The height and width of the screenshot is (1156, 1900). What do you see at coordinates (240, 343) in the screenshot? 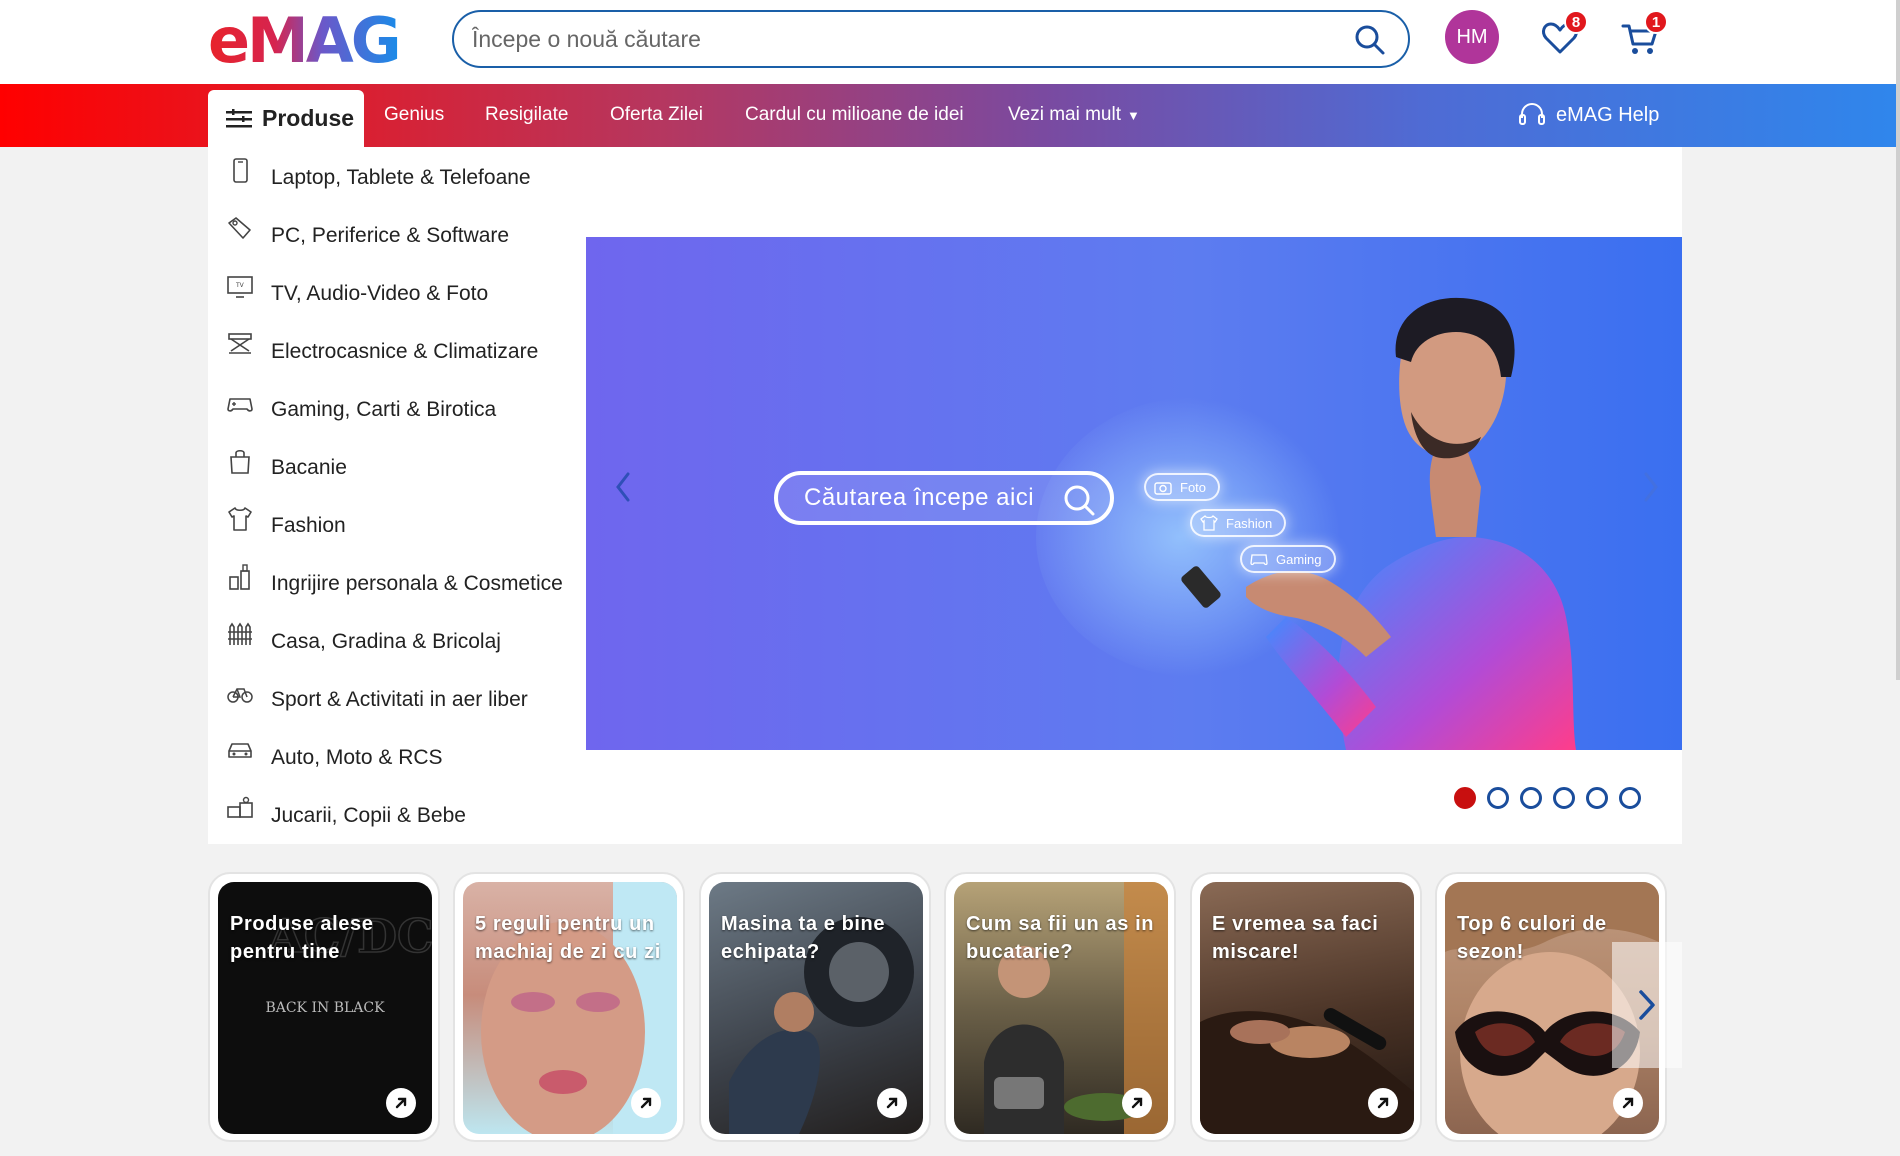
I see `appliance-icon` at bounding box center [240, 343].